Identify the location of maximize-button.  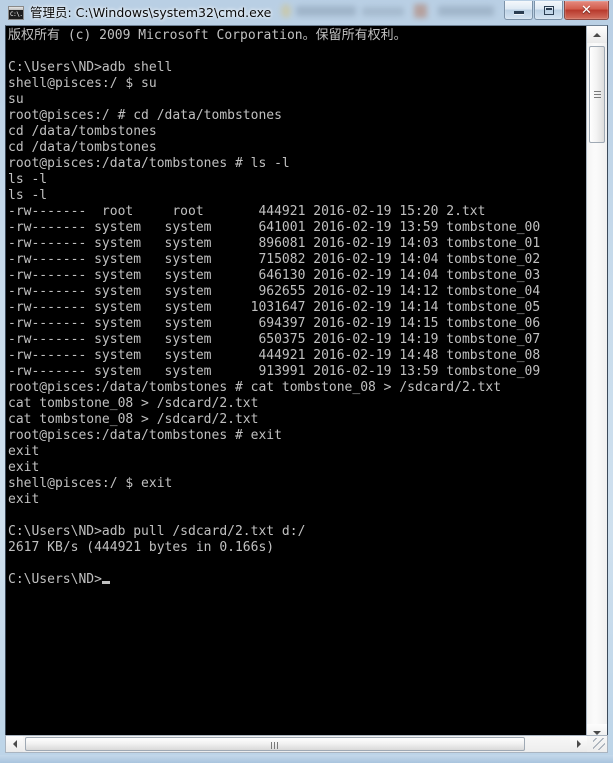
(548, 10).